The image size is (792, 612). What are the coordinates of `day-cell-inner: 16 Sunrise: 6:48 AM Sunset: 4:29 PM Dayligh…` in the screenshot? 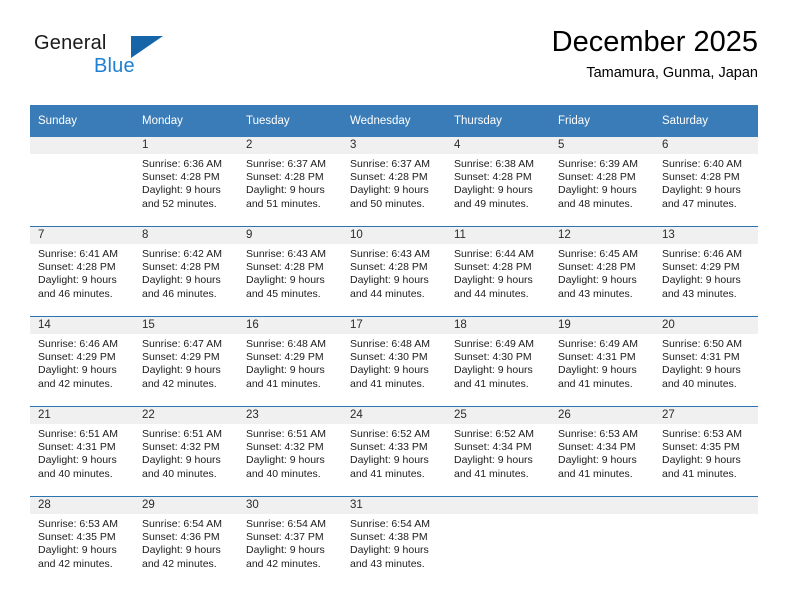 It's located at (290, 361).